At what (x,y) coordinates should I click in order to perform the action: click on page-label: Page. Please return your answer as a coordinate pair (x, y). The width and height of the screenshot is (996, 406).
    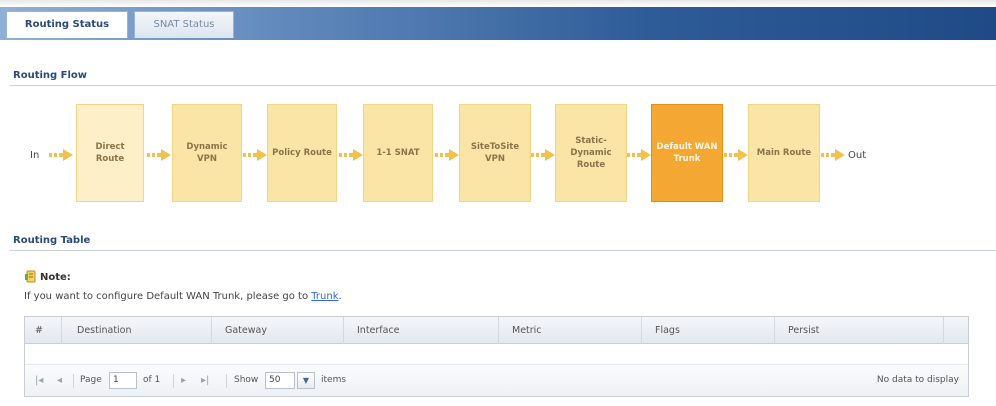
    Looking at the image, I should click on (91, 380).